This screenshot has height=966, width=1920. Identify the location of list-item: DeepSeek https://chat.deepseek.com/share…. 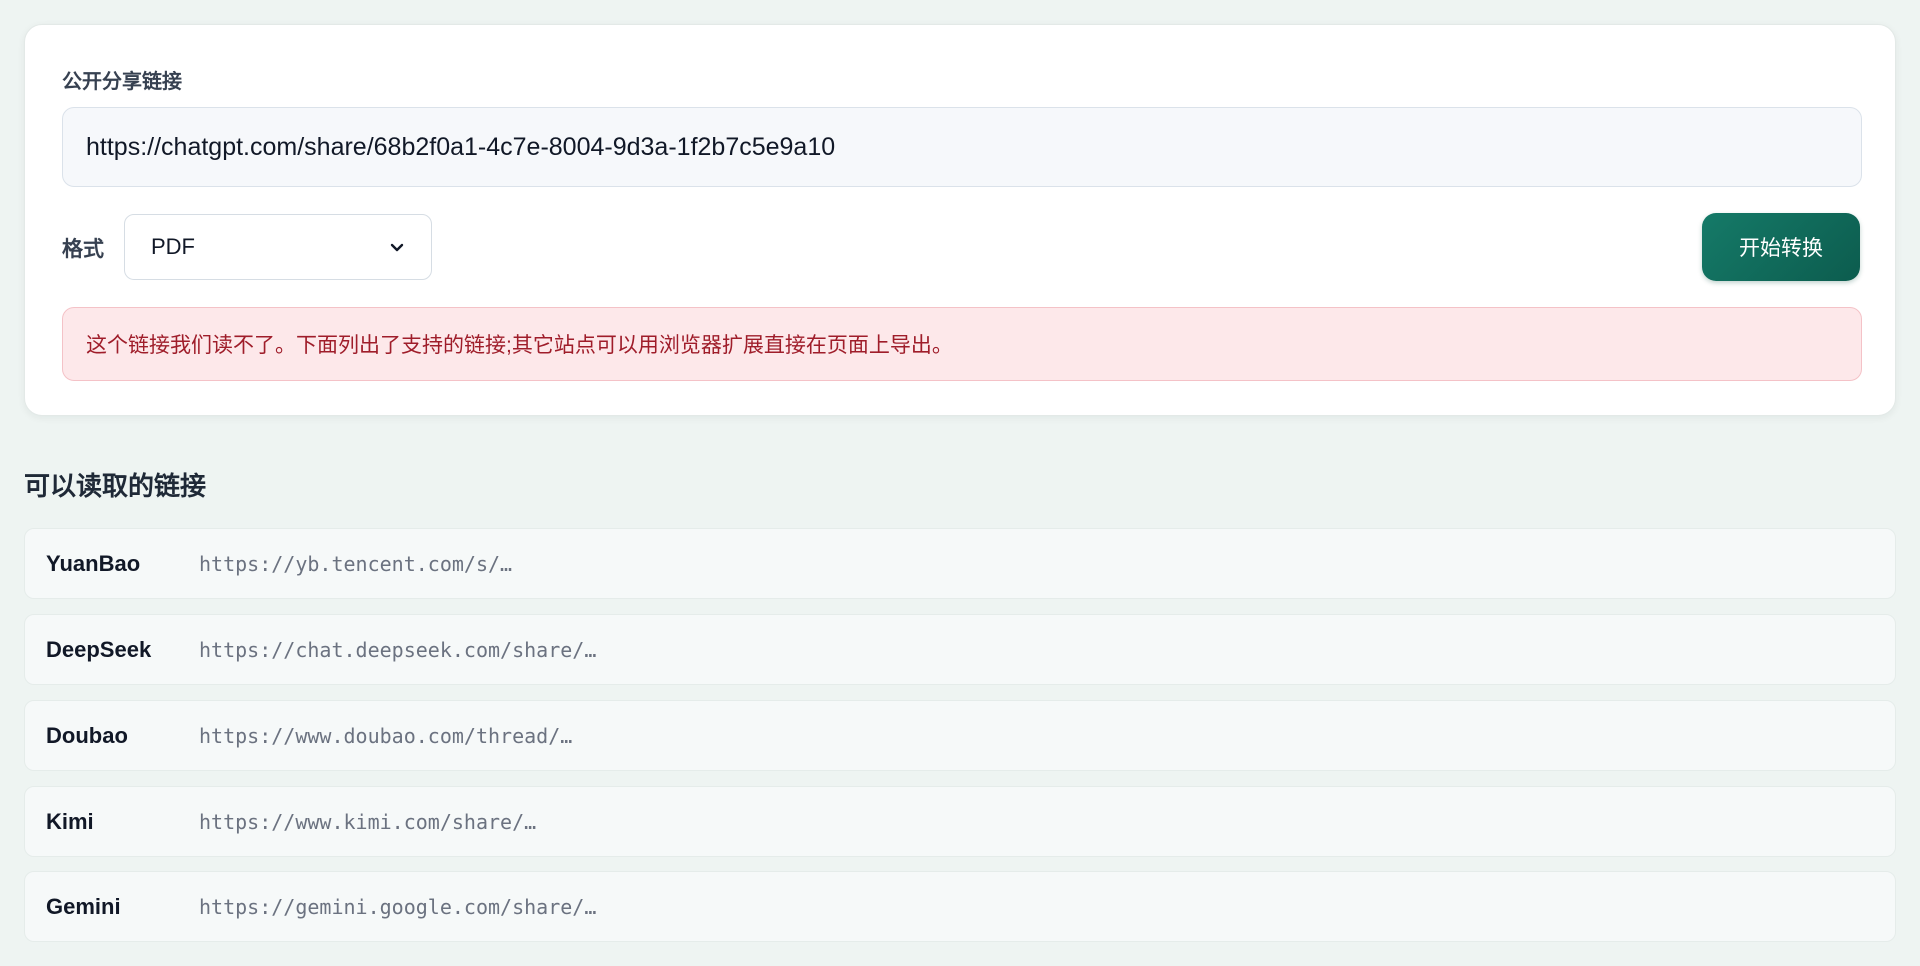
(960, 649).